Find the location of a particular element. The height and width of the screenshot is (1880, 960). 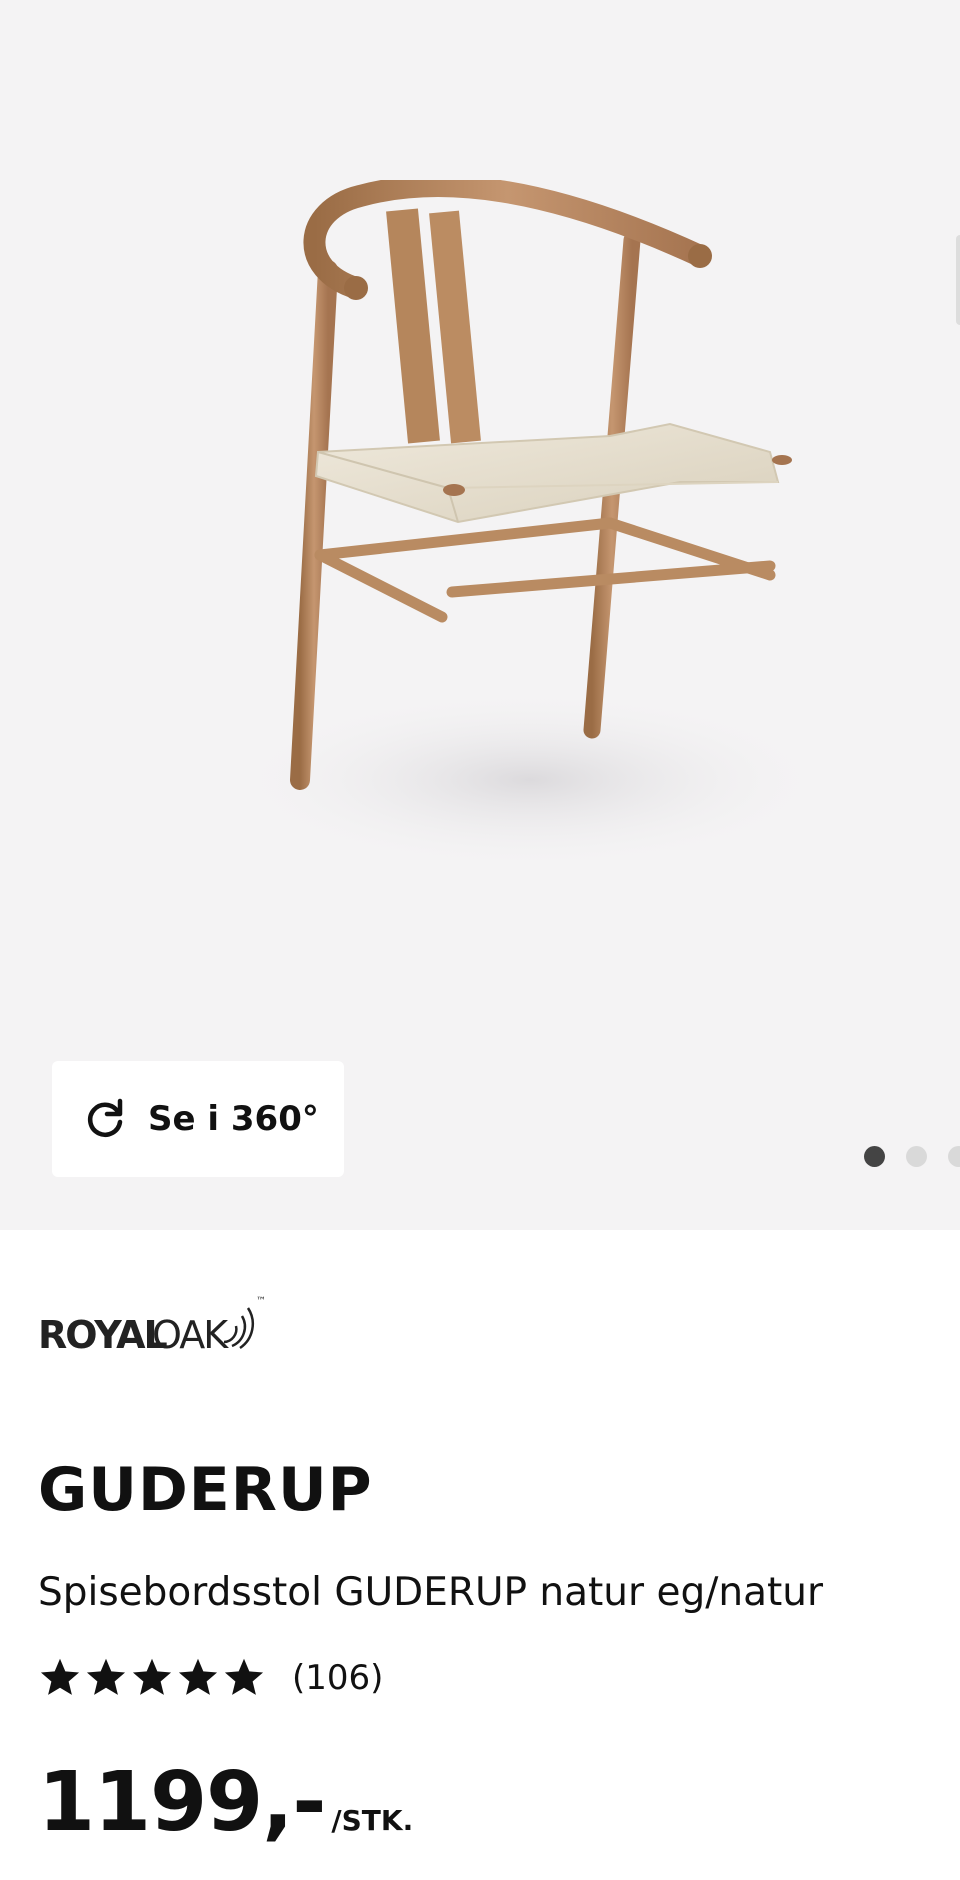

rotate-icon is located at coordinates (105, 1119).